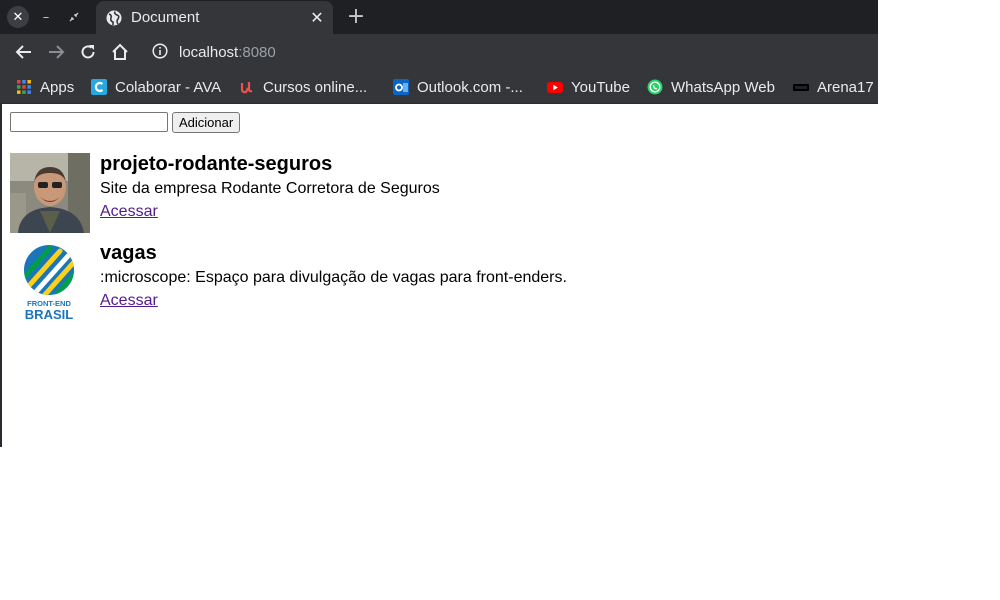 Image resolution: width=1000 pixels, height=600 pixels. Describe the element at coordinates (114, 18) in the screenshot. I see `globe-icon` at that location.